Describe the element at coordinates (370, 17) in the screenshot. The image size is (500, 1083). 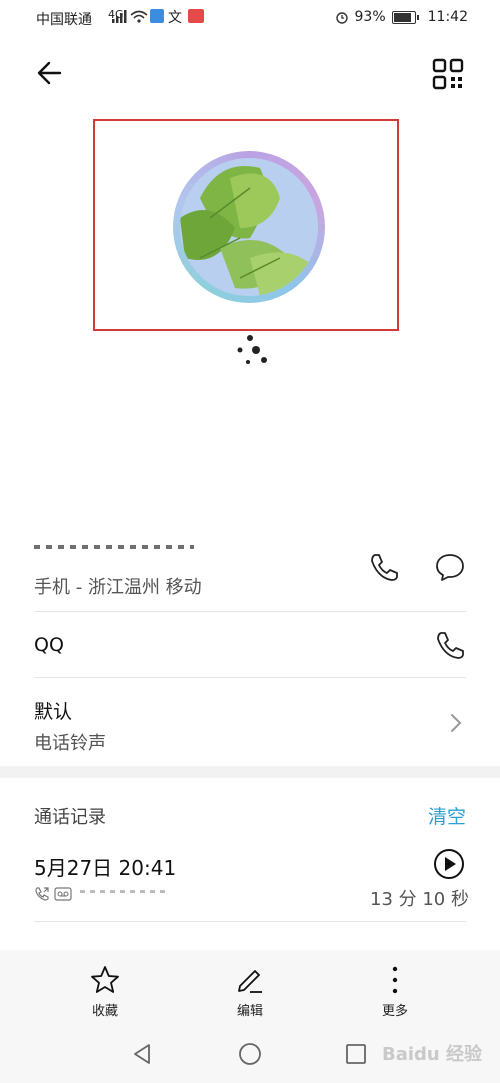
I see `battery-percent: 93%` at that location.